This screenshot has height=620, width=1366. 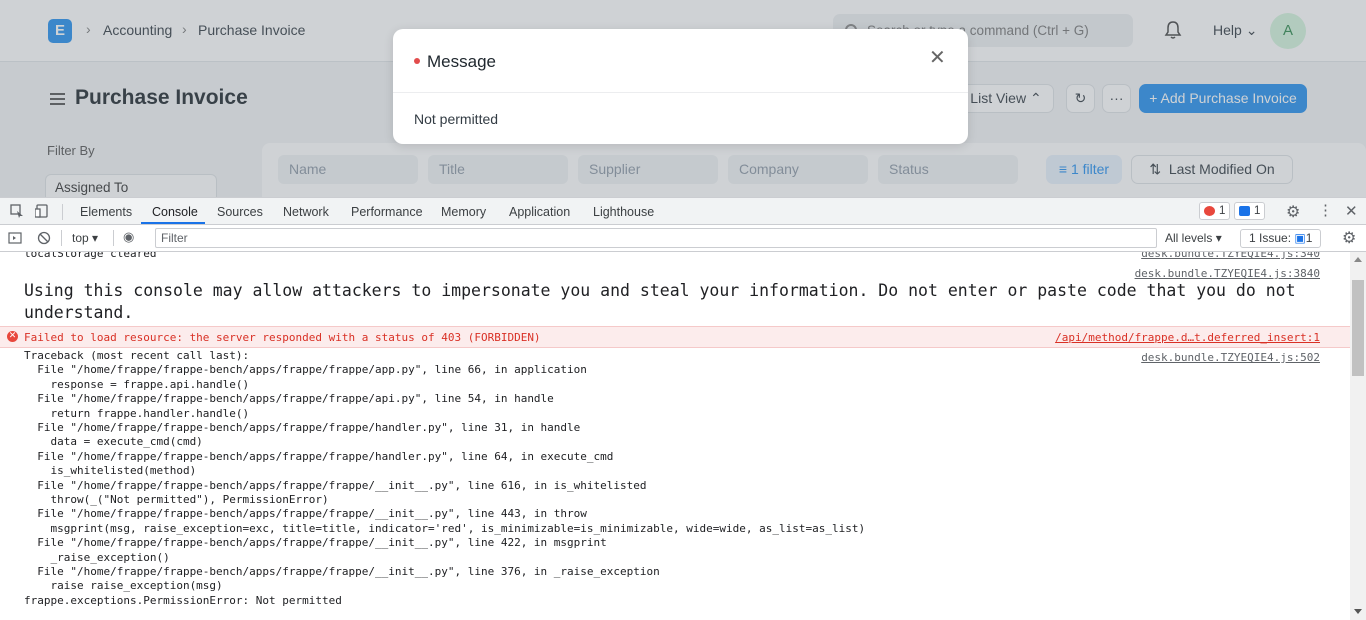 What do you see at coordinates (1187, 337) in the screenshot?
I see `error-source-link: /api/method/frappe.d…t.deferred_insert:1` at bounding box center [1187, 337].